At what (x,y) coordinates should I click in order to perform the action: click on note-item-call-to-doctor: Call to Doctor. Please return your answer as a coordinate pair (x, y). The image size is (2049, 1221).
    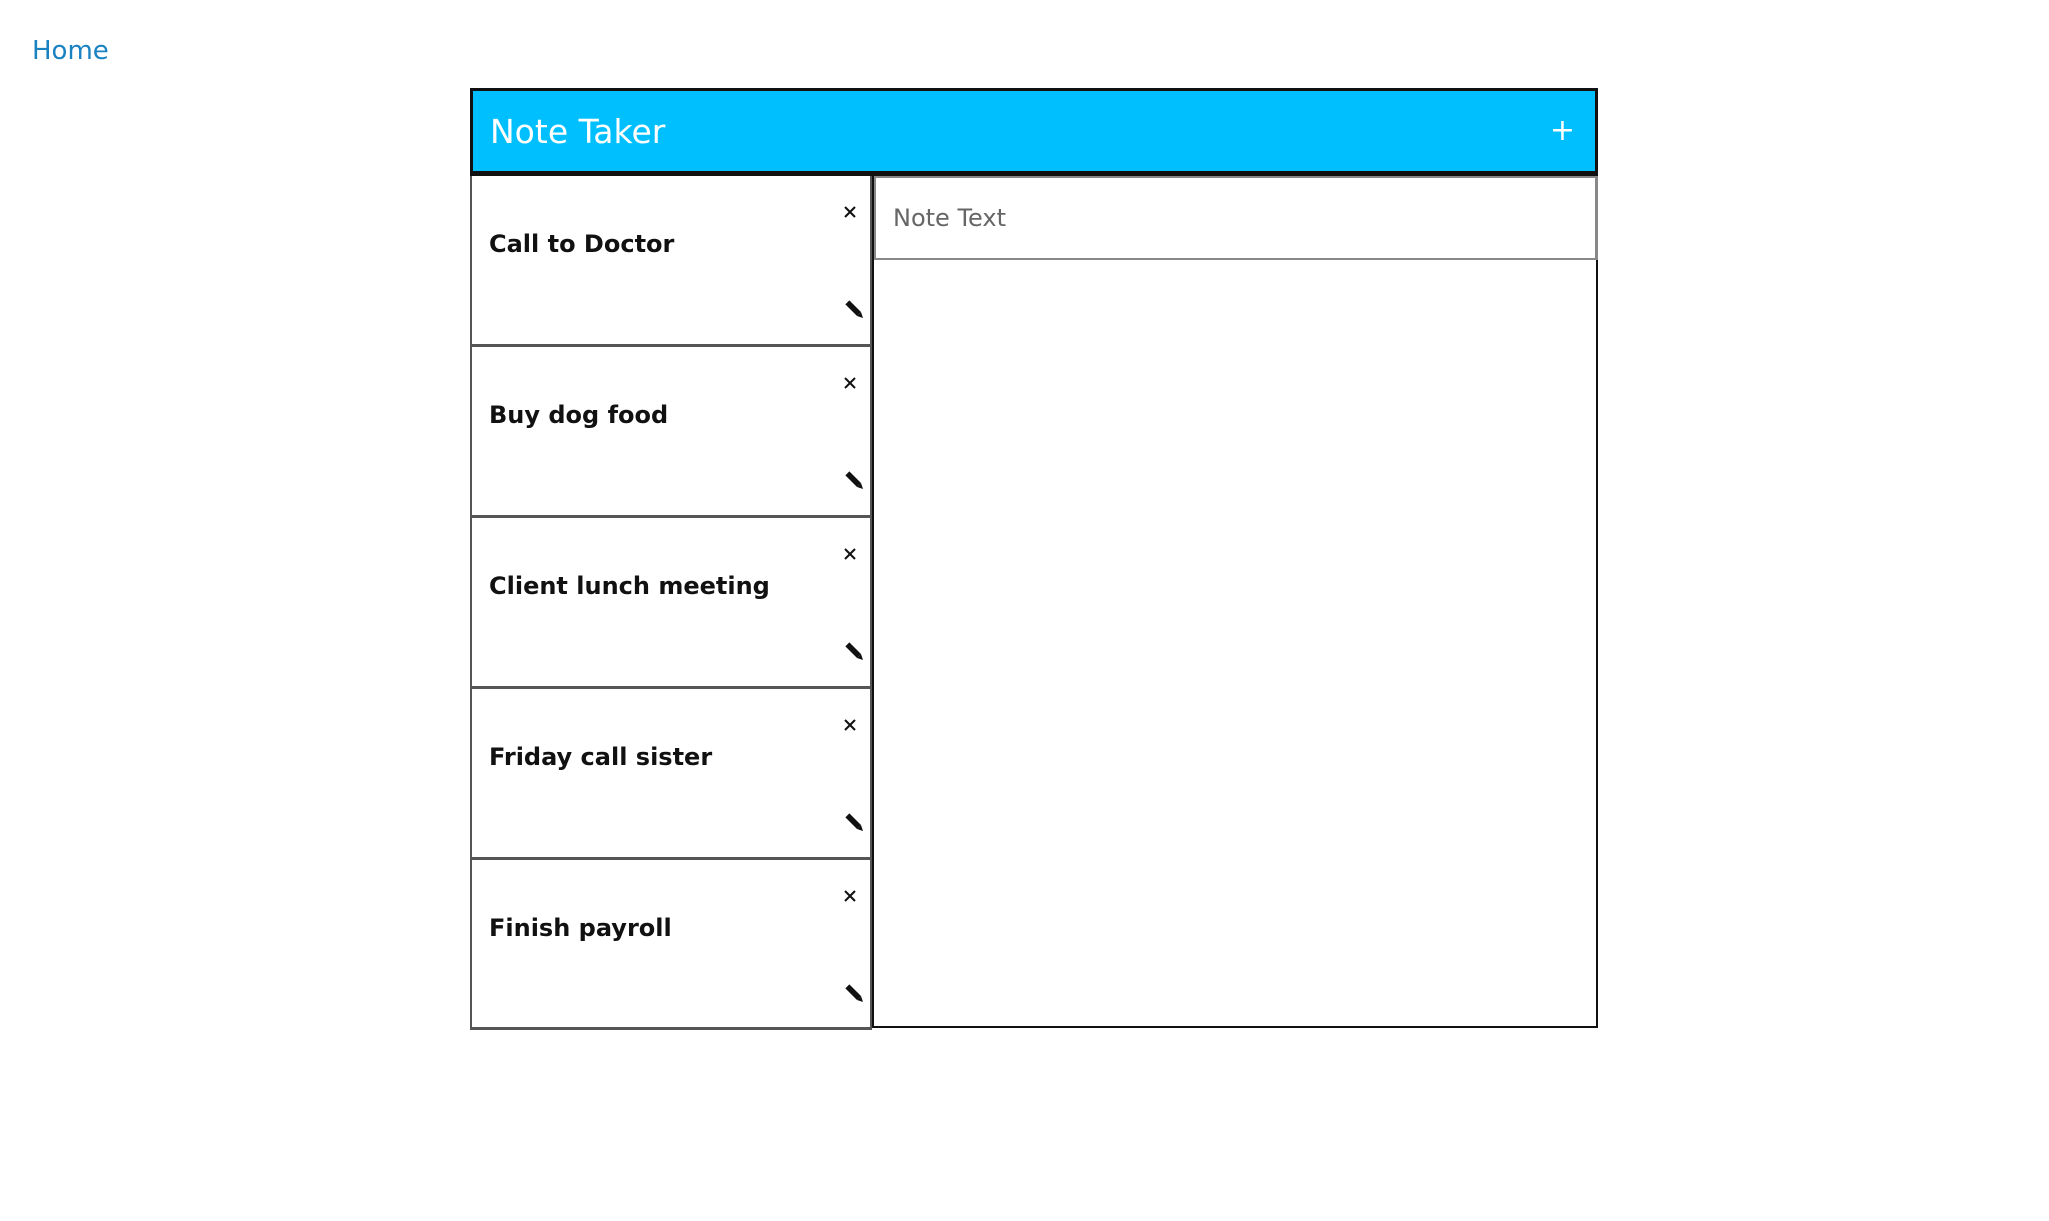
    Looking at the image, I should click on (671, 261).